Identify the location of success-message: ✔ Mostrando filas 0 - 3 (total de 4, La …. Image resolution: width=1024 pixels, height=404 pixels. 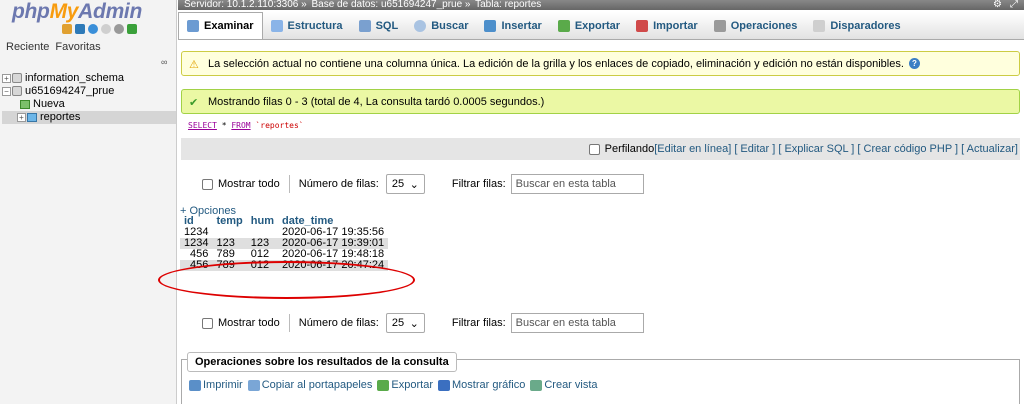
(600, 101).